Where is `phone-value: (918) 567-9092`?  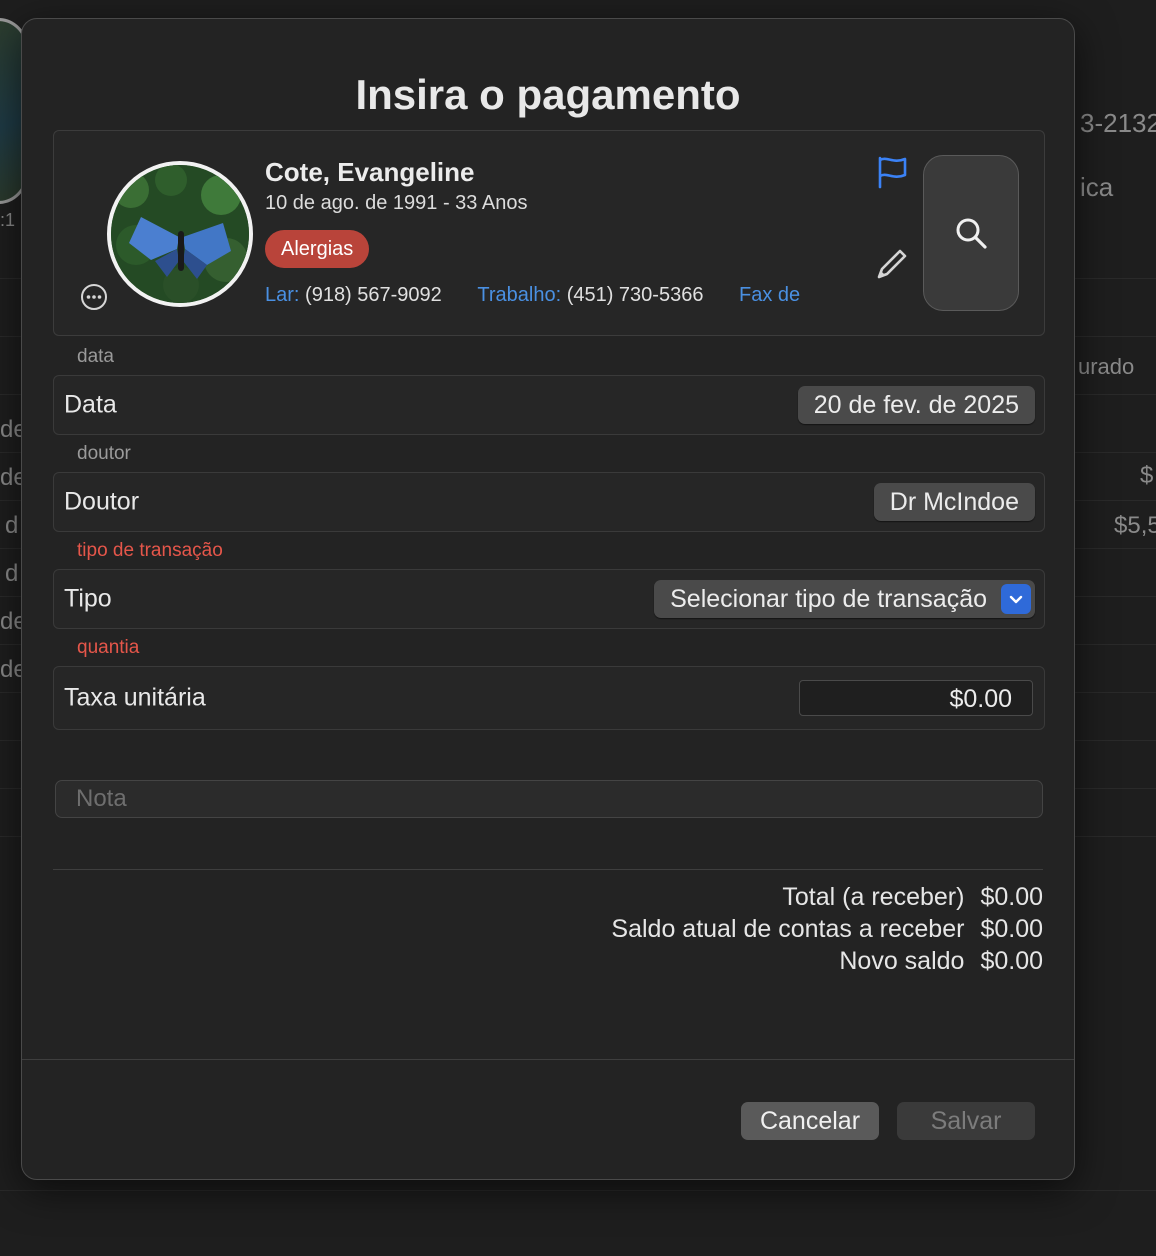
phone-value: (918) 567-9092 is located at coordinates (373, 295).